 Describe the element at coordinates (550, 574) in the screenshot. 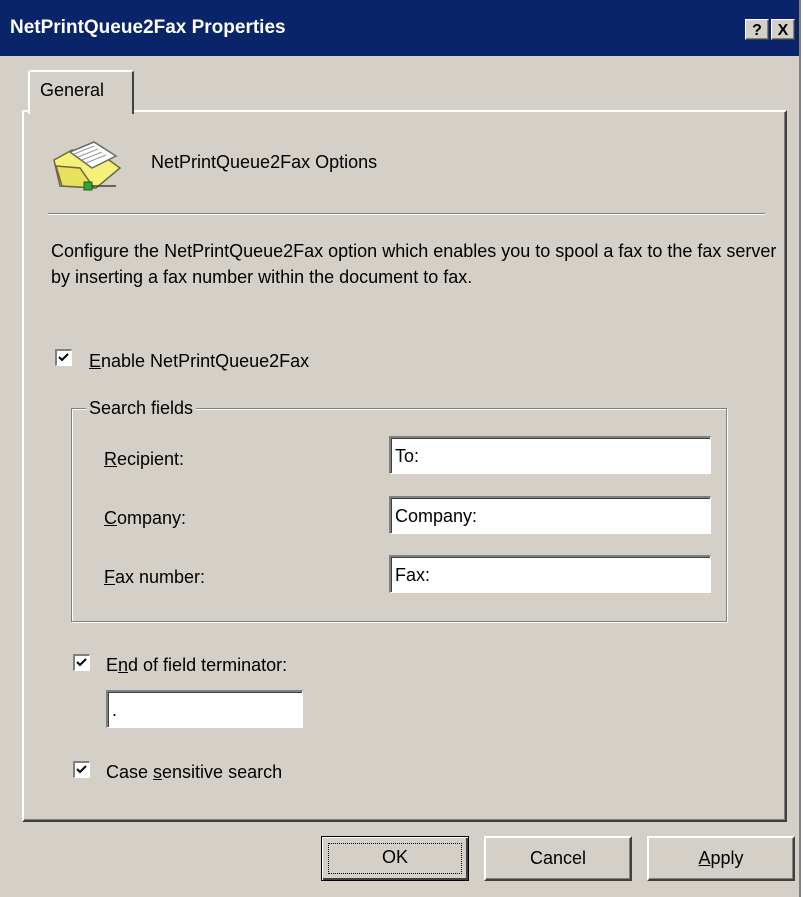

I see `fax-number-field: Fax:` at that location.